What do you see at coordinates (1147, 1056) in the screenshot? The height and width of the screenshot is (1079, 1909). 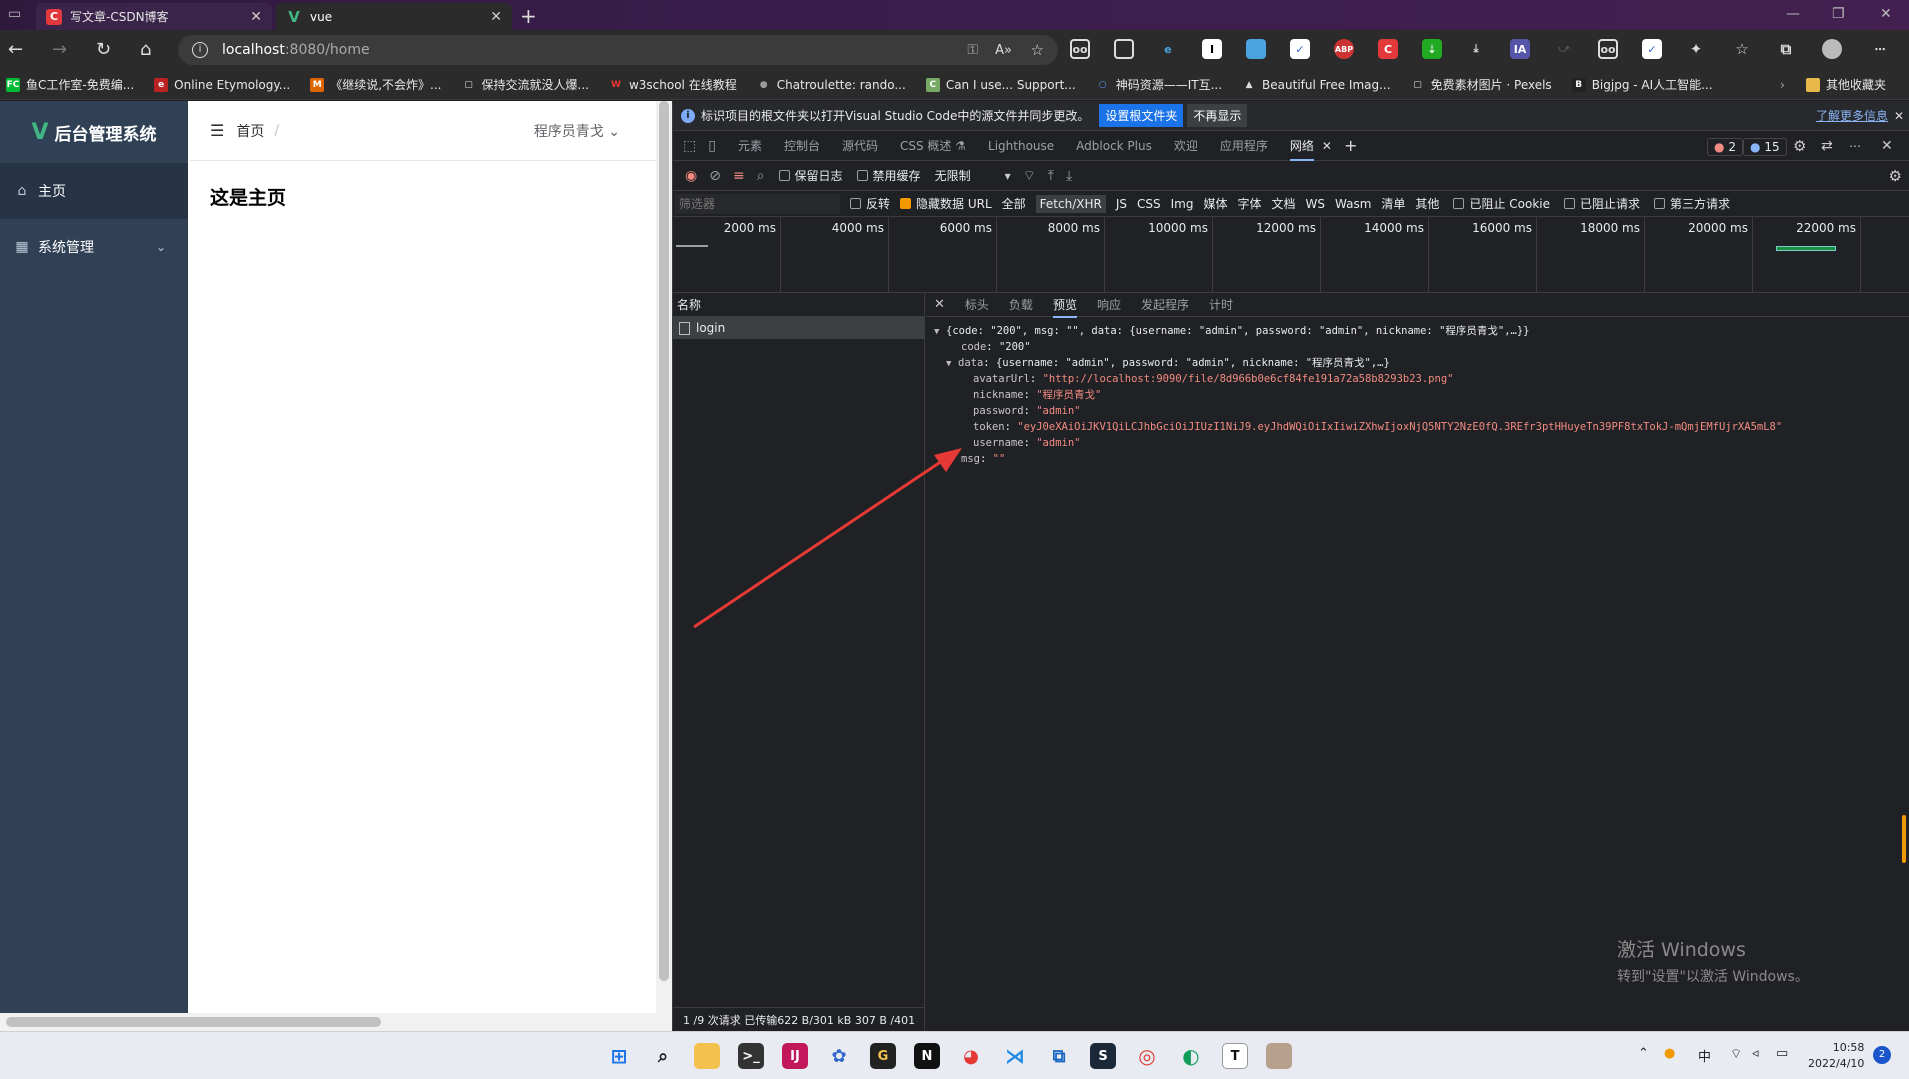 I see `chrome-icon: ◎` at bounding box center [1147, 1056].